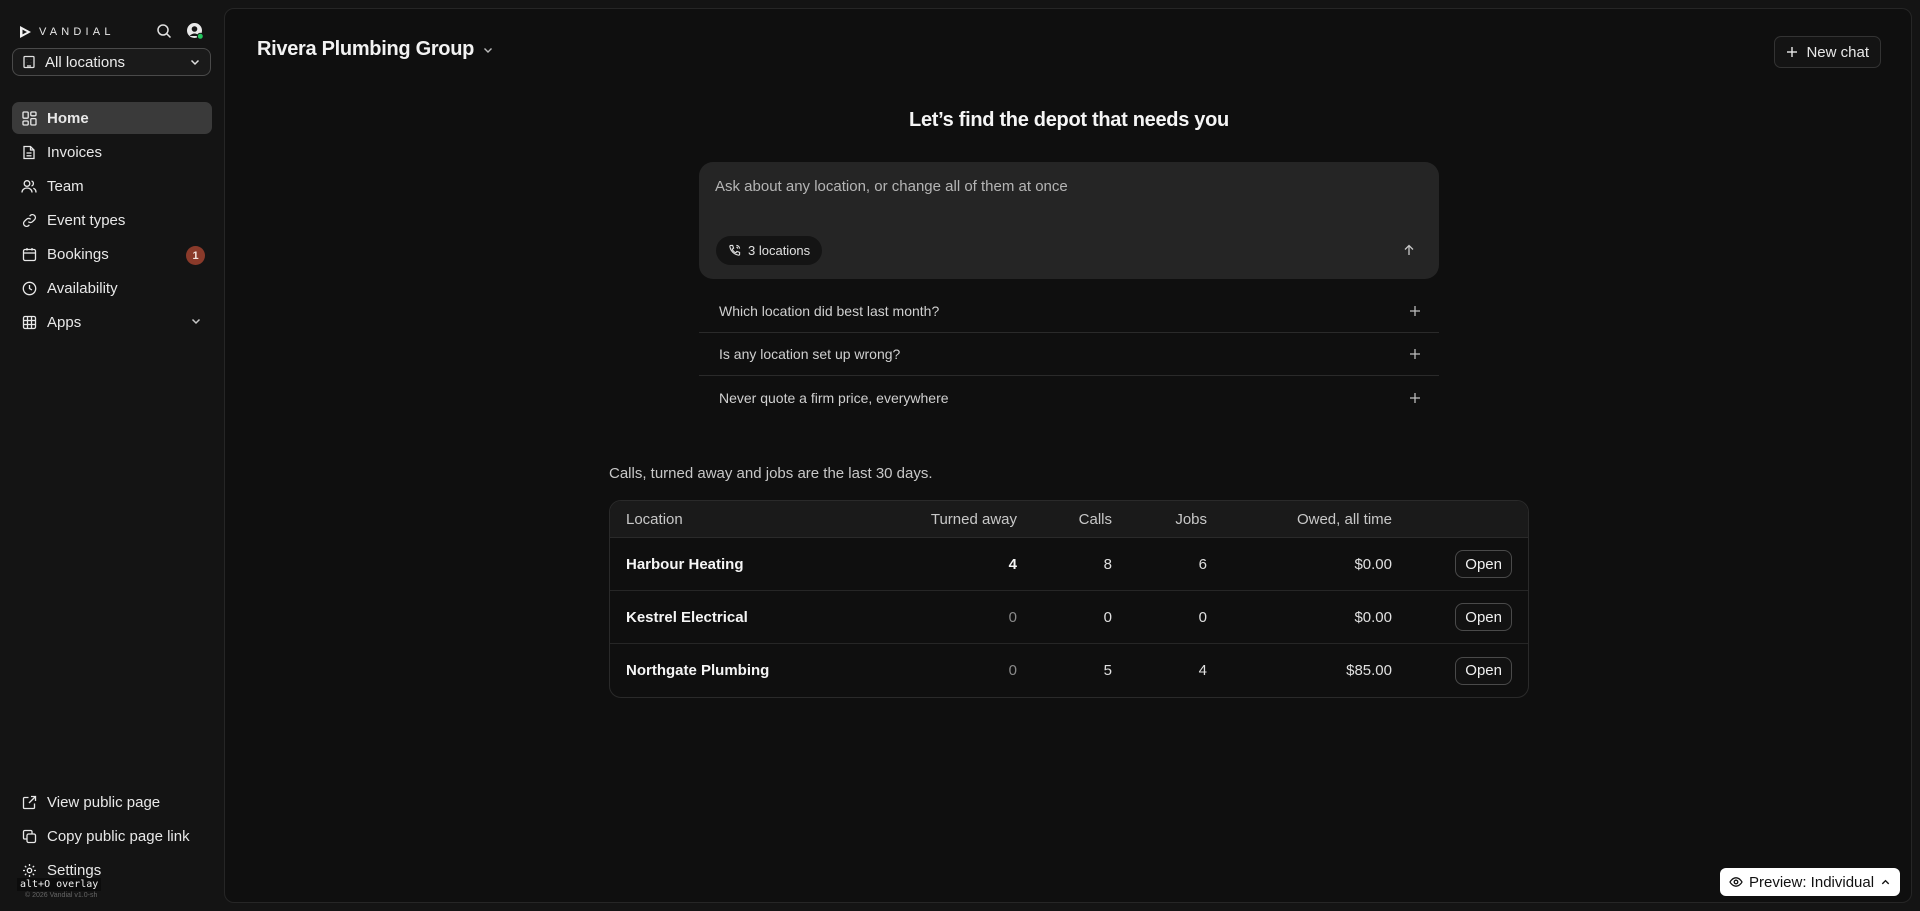 The image size is (1920, 911). Describe the element at coordinates (29, 322) in the screenshot. I see `table-grid-icon` at that location.